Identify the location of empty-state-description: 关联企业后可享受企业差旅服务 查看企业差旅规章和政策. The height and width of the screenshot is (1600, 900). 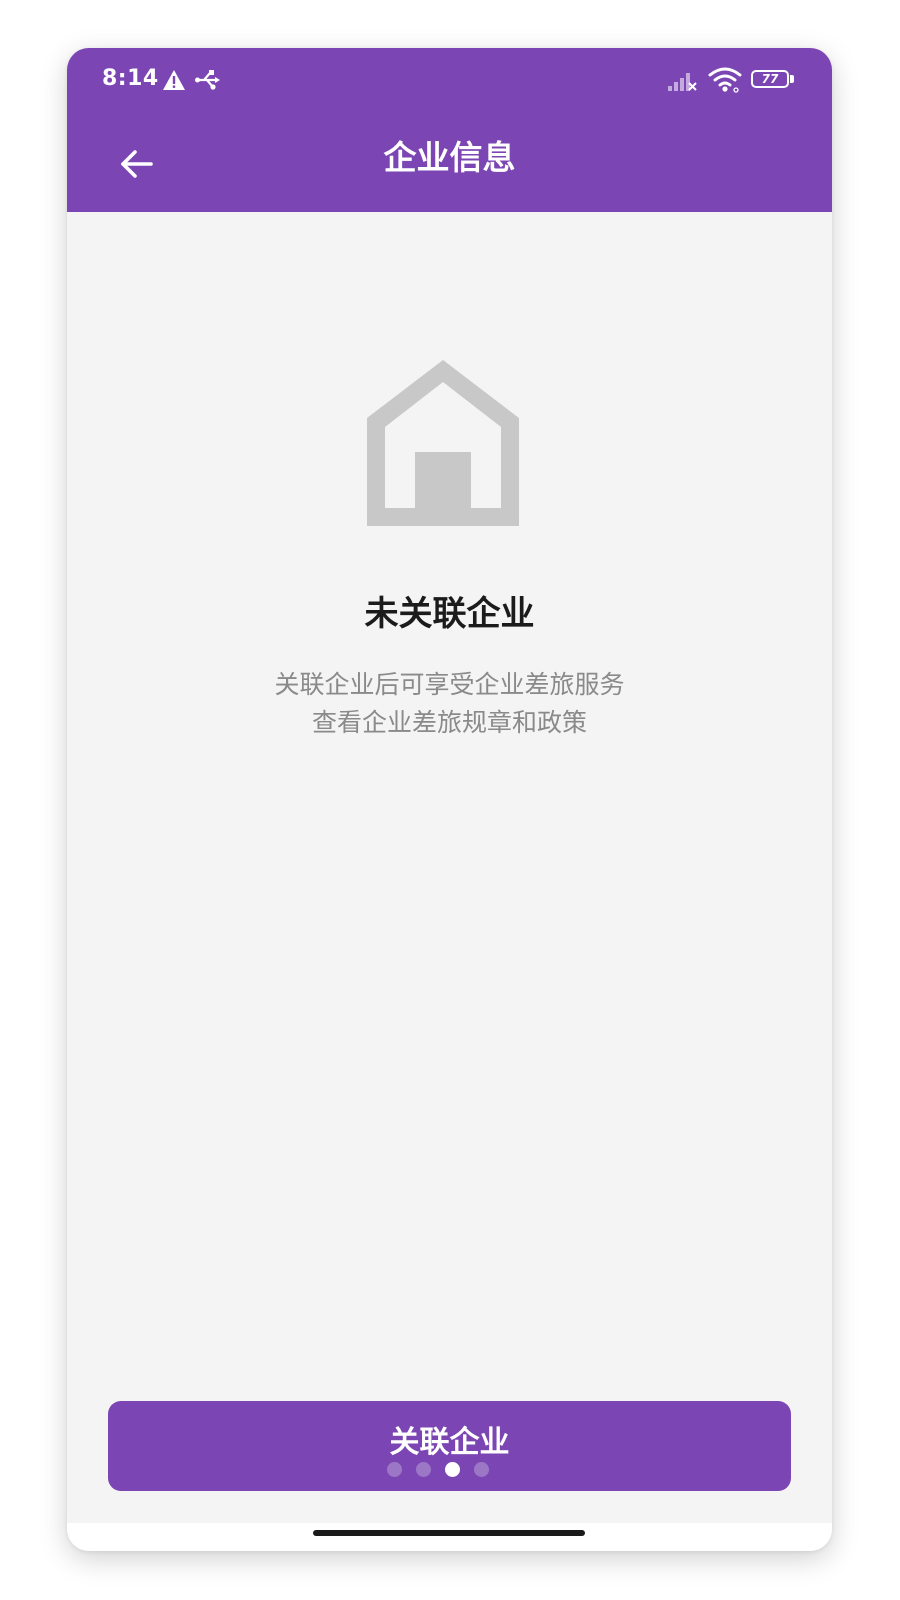
(449, 704).